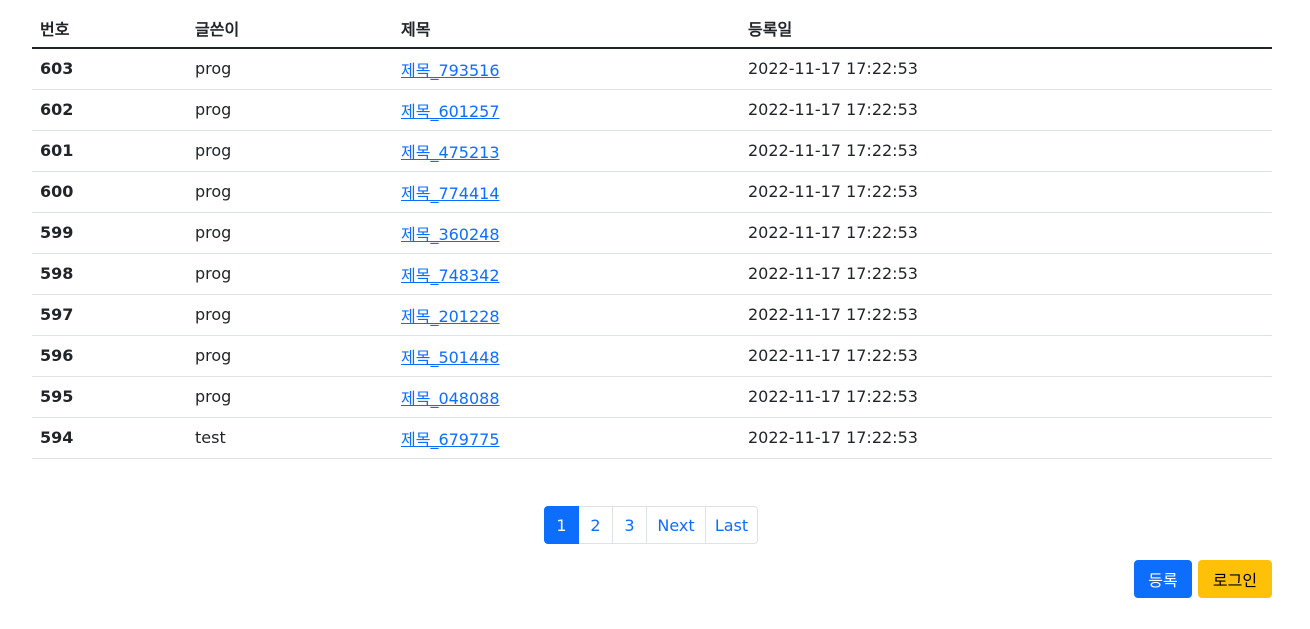  Describe the element at coordinates (290, 438) in the screenshot. I see `post-writer: test` at that location.